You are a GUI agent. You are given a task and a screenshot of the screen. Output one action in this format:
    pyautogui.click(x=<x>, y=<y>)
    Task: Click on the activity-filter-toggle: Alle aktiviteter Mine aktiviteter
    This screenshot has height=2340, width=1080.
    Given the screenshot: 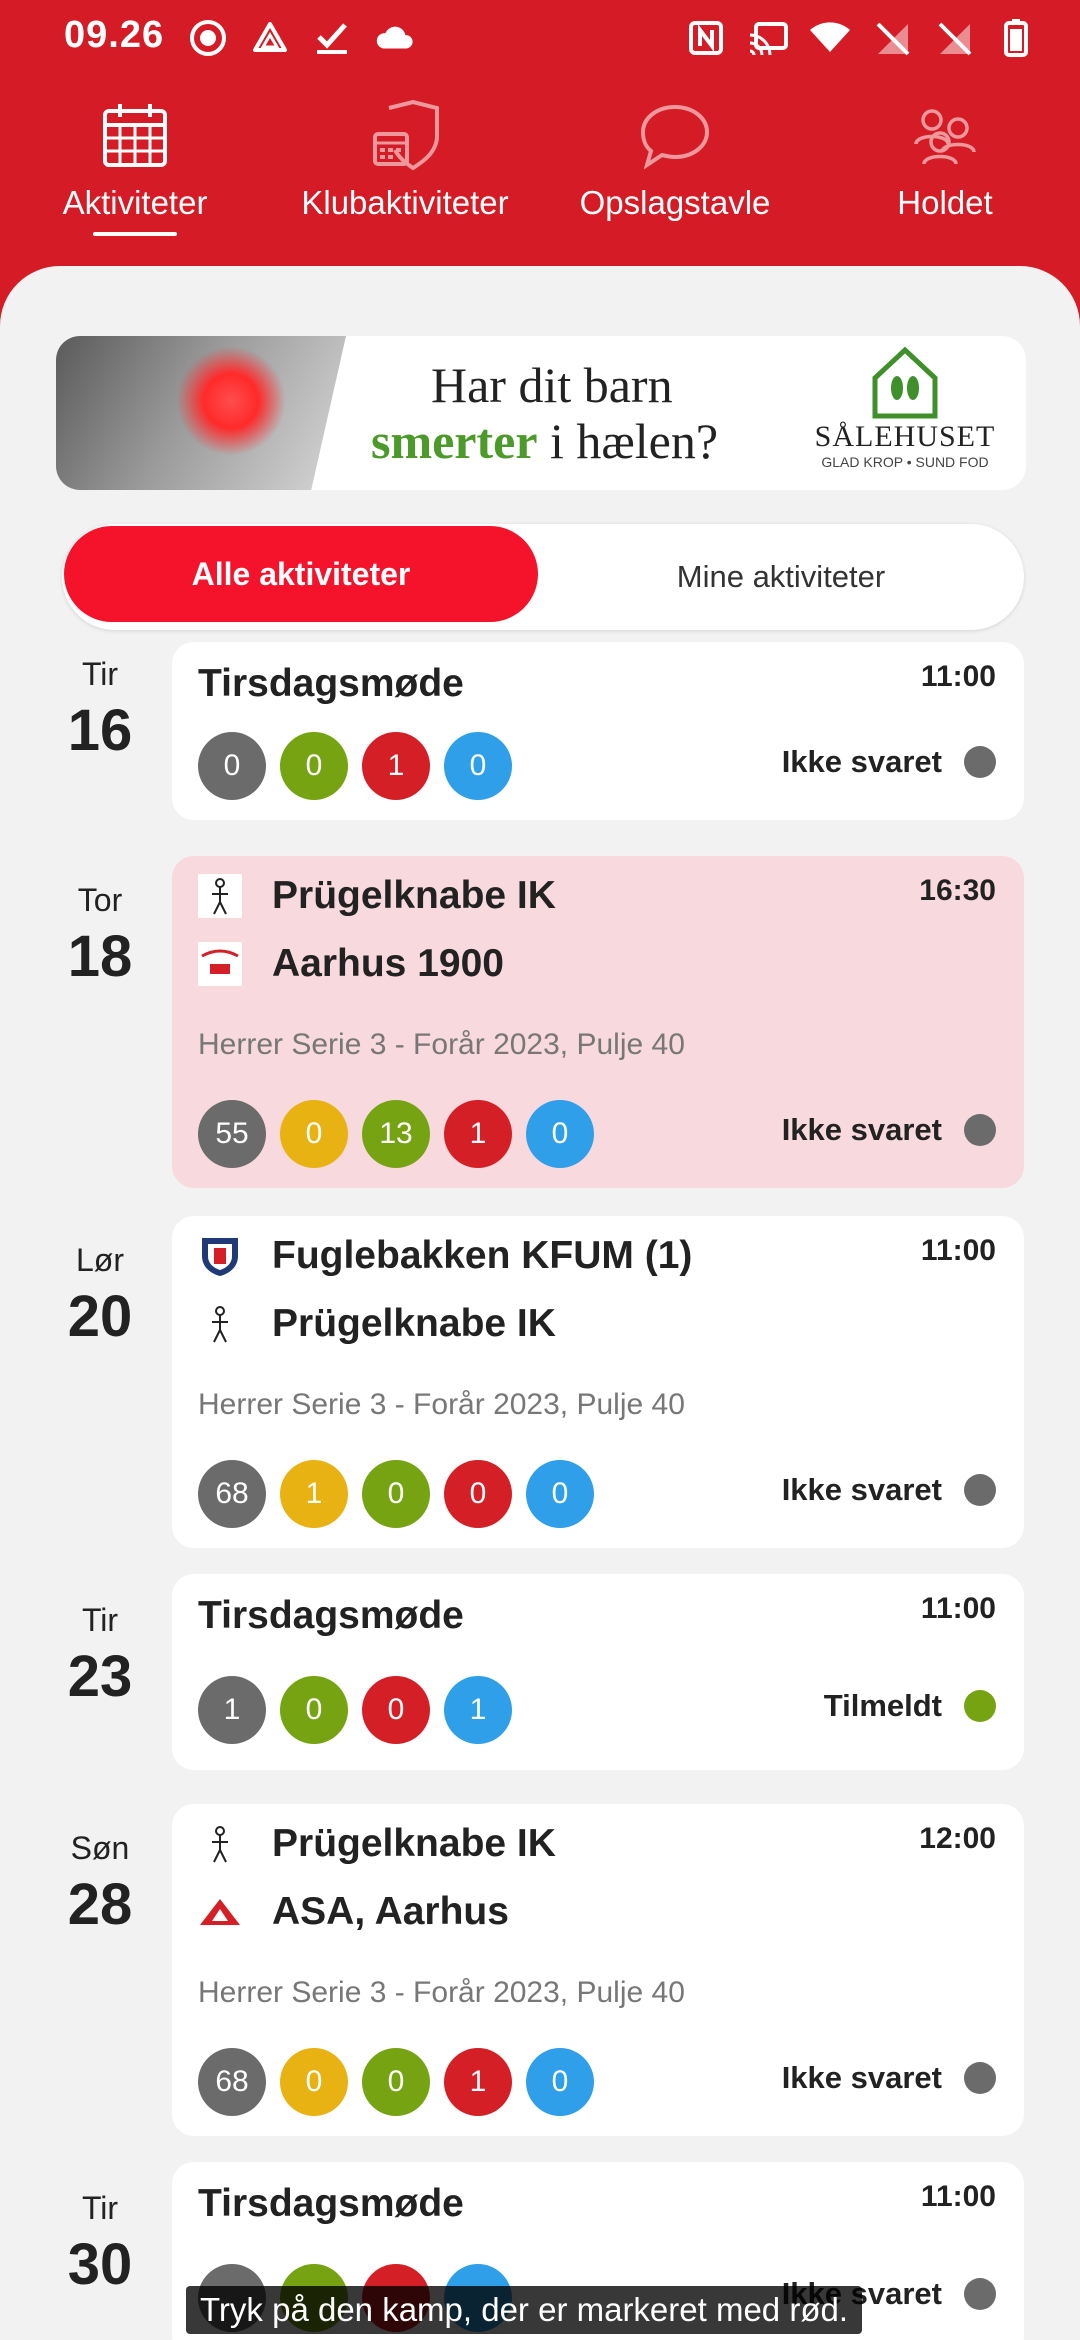 What is the action you would take?
    pyautogui.click(x=543, y=577)
    